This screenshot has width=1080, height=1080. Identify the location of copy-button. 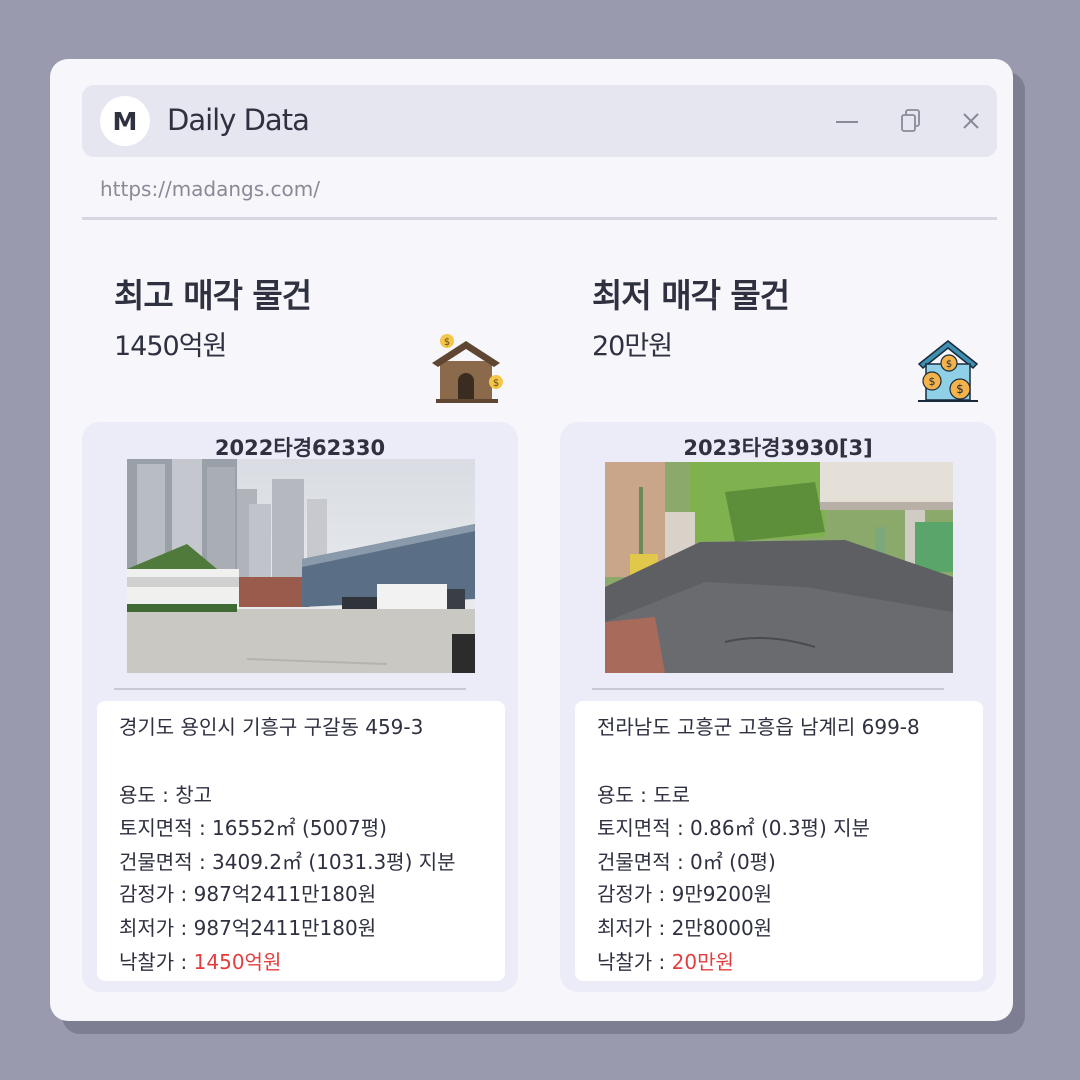
(911, 121).